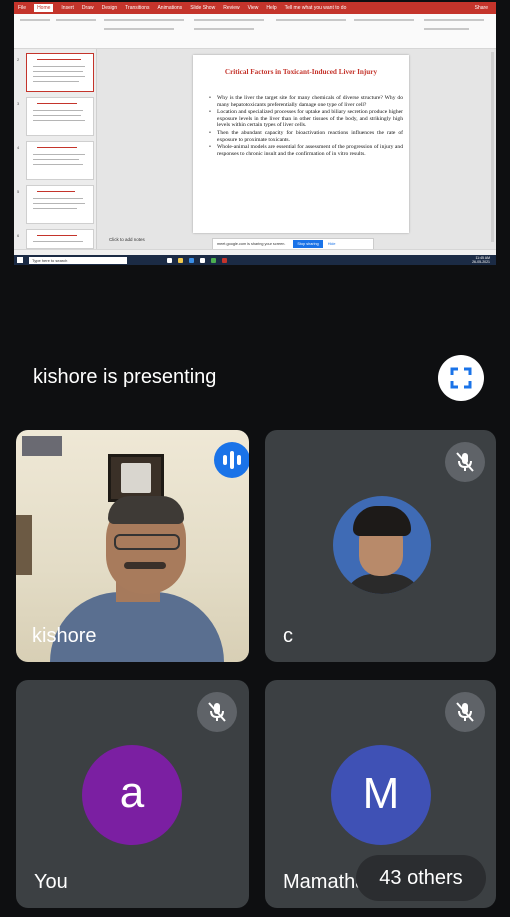 This screenshot has width=510, height=917. I want to click on slide-number: 6, so click(18, 235).